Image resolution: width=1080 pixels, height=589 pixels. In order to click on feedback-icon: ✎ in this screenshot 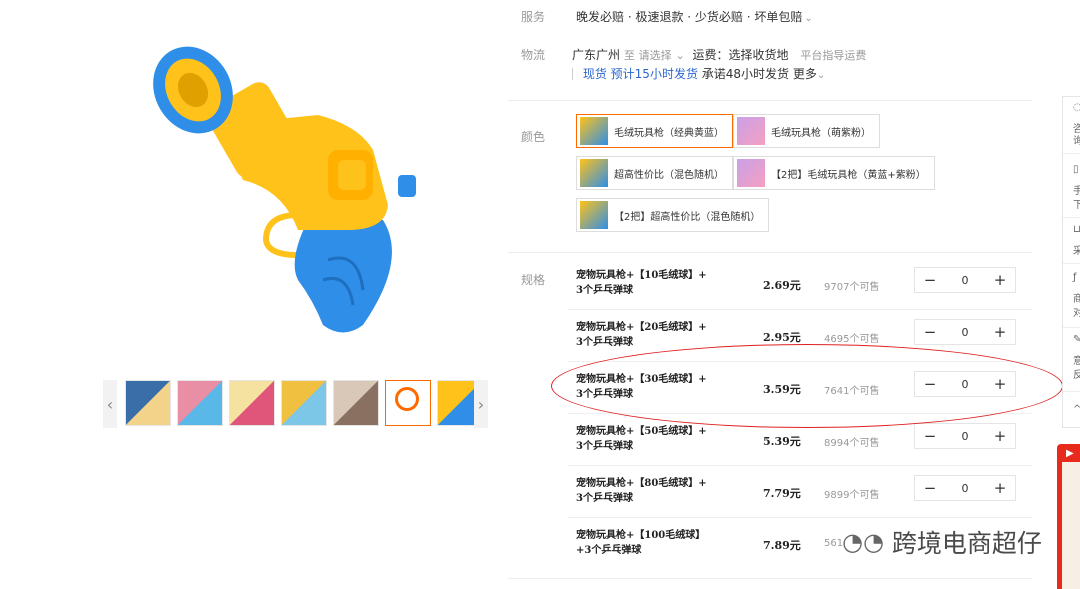, I will do `click(1076, 340)`.